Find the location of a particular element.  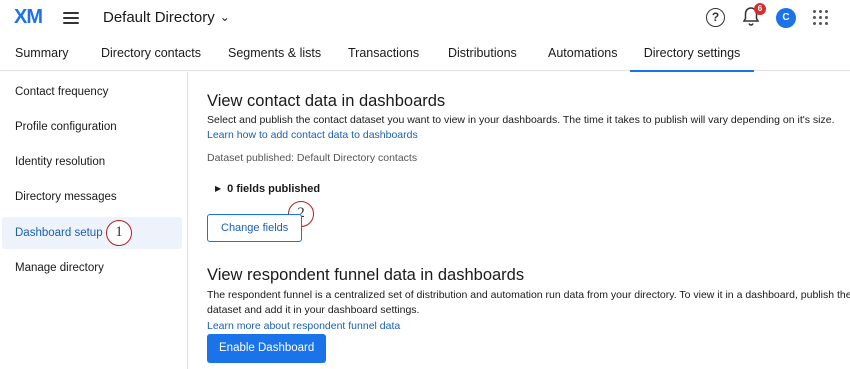

hamburger-menu-icon is located at coordinates (71, 18).